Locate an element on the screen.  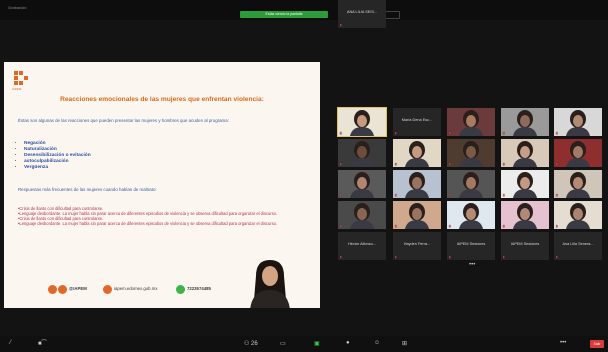
share-screen-button: ▣ is located at coordinates (317, 343).